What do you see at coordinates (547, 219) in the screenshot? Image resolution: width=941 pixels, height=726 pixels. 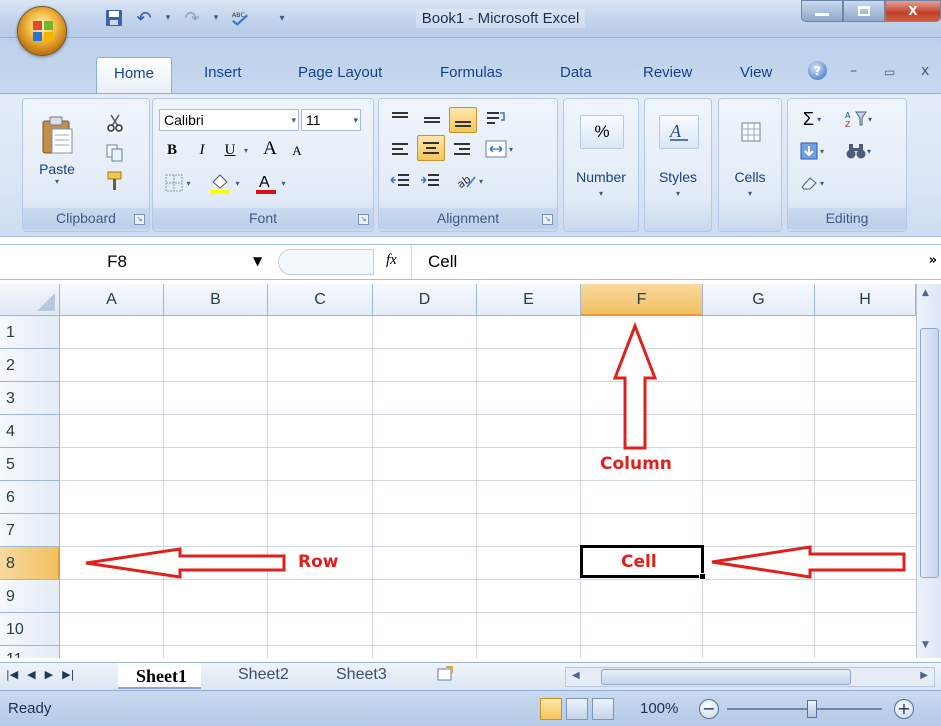 I see `alignment-launcher-icon: ↘` at bounding box center [547, 219].